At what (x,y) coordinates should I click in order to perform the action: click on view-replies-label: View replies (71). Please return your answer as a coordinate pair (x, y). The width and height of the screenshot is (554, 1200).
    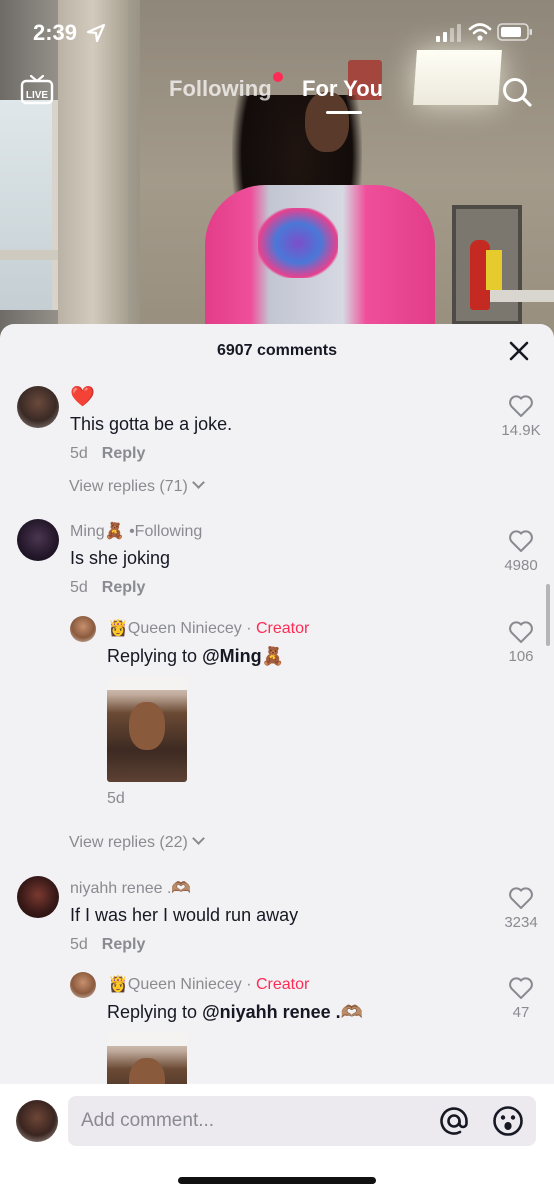
    Looking at the image, I should click on (128, 486).